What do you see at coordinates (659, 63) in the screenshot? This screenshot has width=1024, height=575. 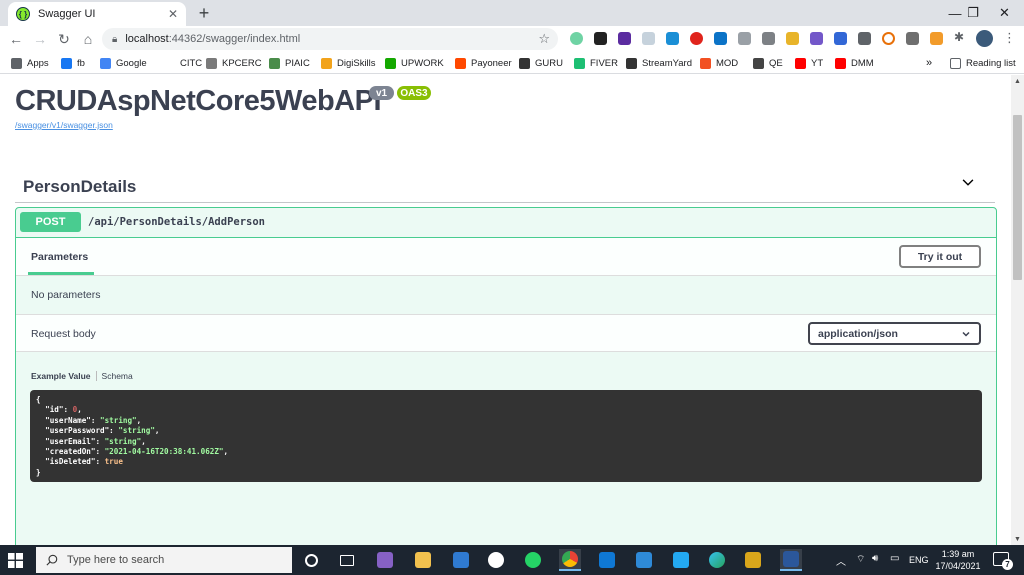 I see `bookmark-item: StreamYard` at bounding box center [659, 63].